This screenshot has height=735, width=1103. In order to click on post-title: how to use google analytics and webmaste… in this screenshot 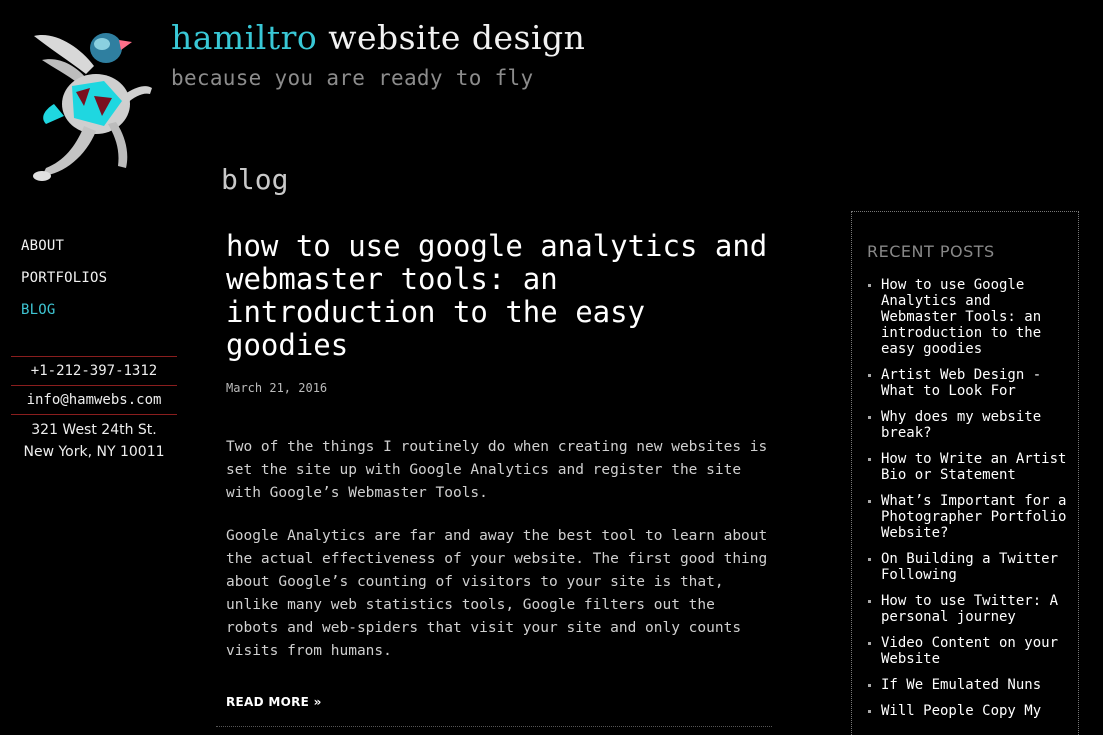, I will do `click(500, 296)`.